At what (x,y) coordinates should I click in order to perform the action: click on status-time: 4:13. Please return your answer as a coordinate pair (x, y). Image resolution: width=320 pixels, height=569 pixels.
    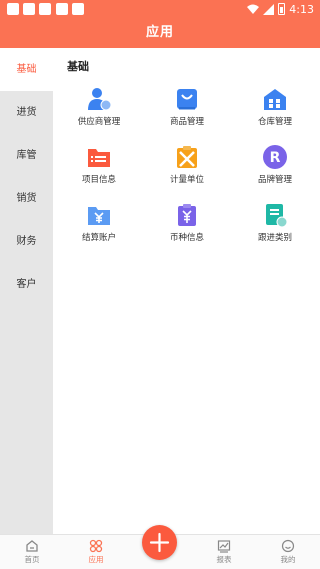
    Looking at the image, I should click on (301, 9).